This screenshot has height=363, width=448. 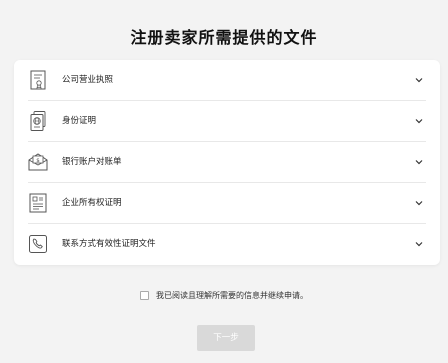 I want to click on phone-icon, so click(x=38, y=244).